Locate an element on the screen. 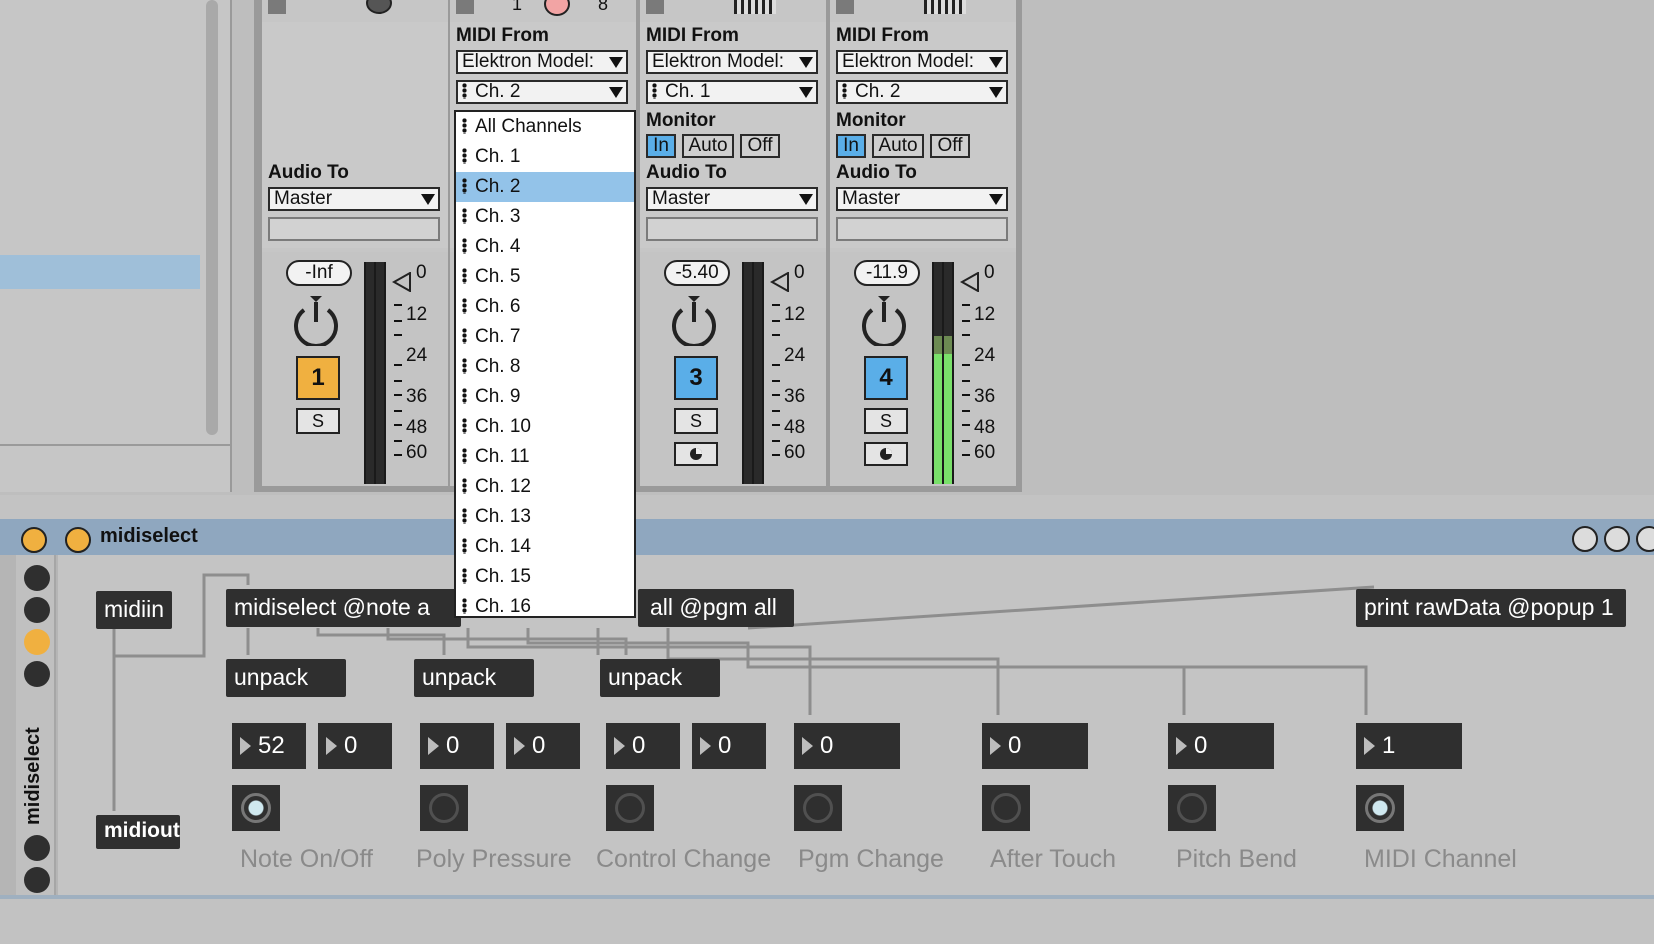 This screenshot has width=1654, height=944. channel-option: Ch. 14 is located at coordinates (545, 547).